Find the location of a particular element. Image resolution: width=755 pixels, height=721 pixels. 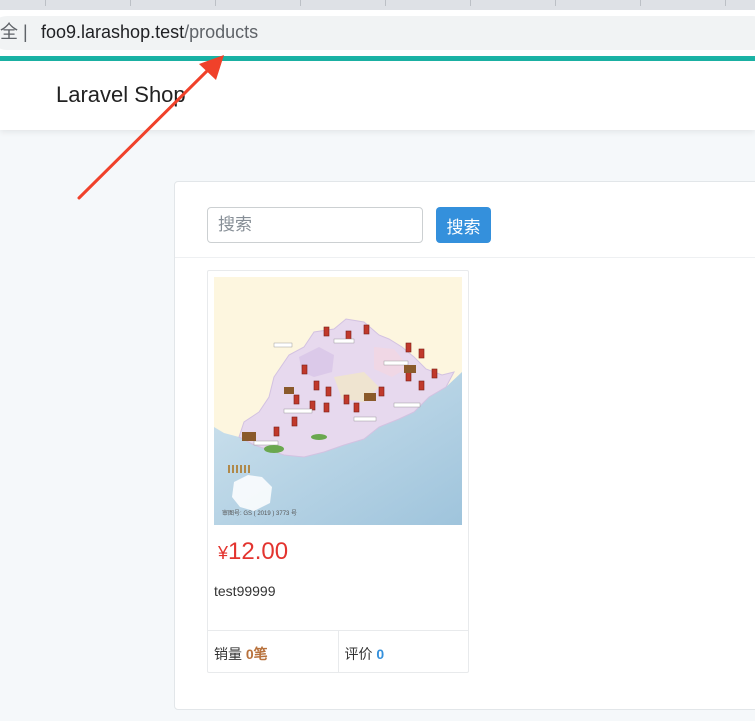

currency-symbol: ¥ is located at coordinates (223, 553).